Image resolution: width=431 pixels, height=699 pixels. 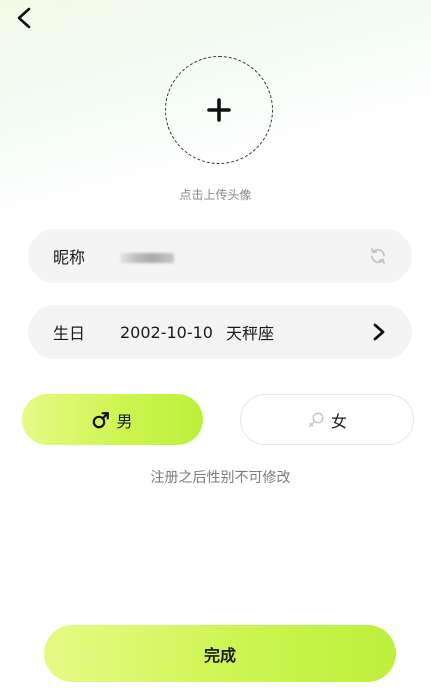 I want to click on gender-note: 注册之后性别不可修改, so click(x=220, y=478).